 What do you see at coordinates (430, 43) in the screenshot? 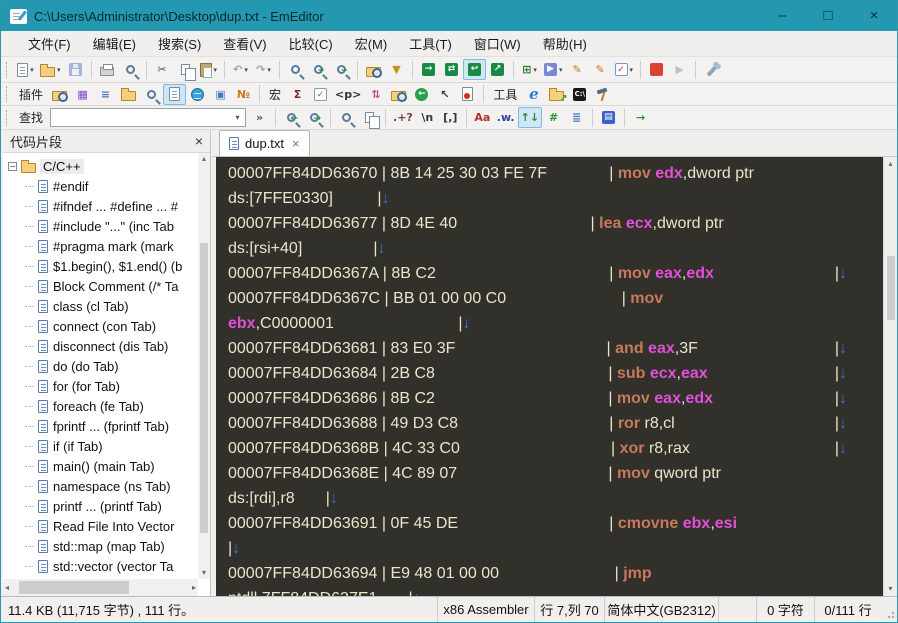
I see `menu-item: 工具(T)` at bounding box center [430, 43].